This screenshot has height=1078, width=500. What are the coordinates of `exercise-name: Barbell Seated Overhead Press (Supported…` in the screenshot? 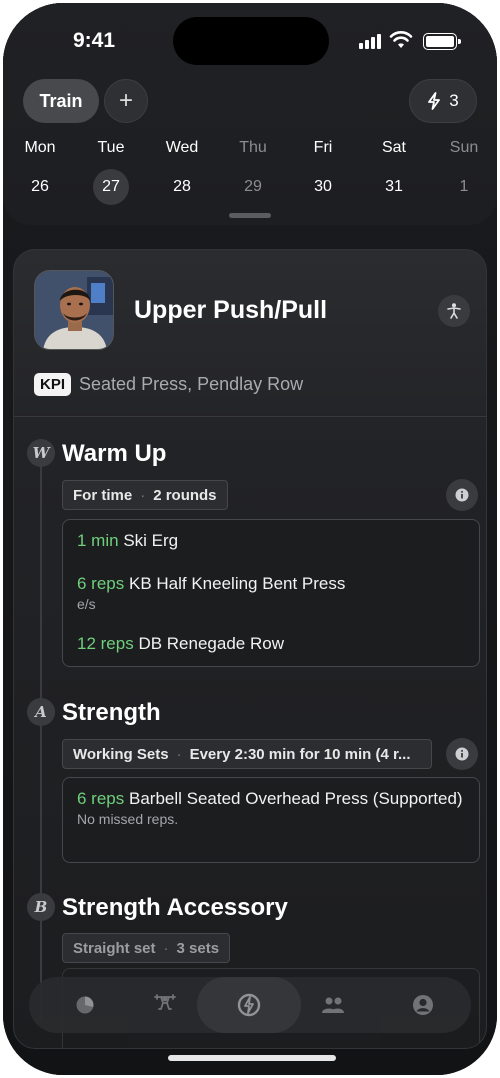 It's located at (295, 798).